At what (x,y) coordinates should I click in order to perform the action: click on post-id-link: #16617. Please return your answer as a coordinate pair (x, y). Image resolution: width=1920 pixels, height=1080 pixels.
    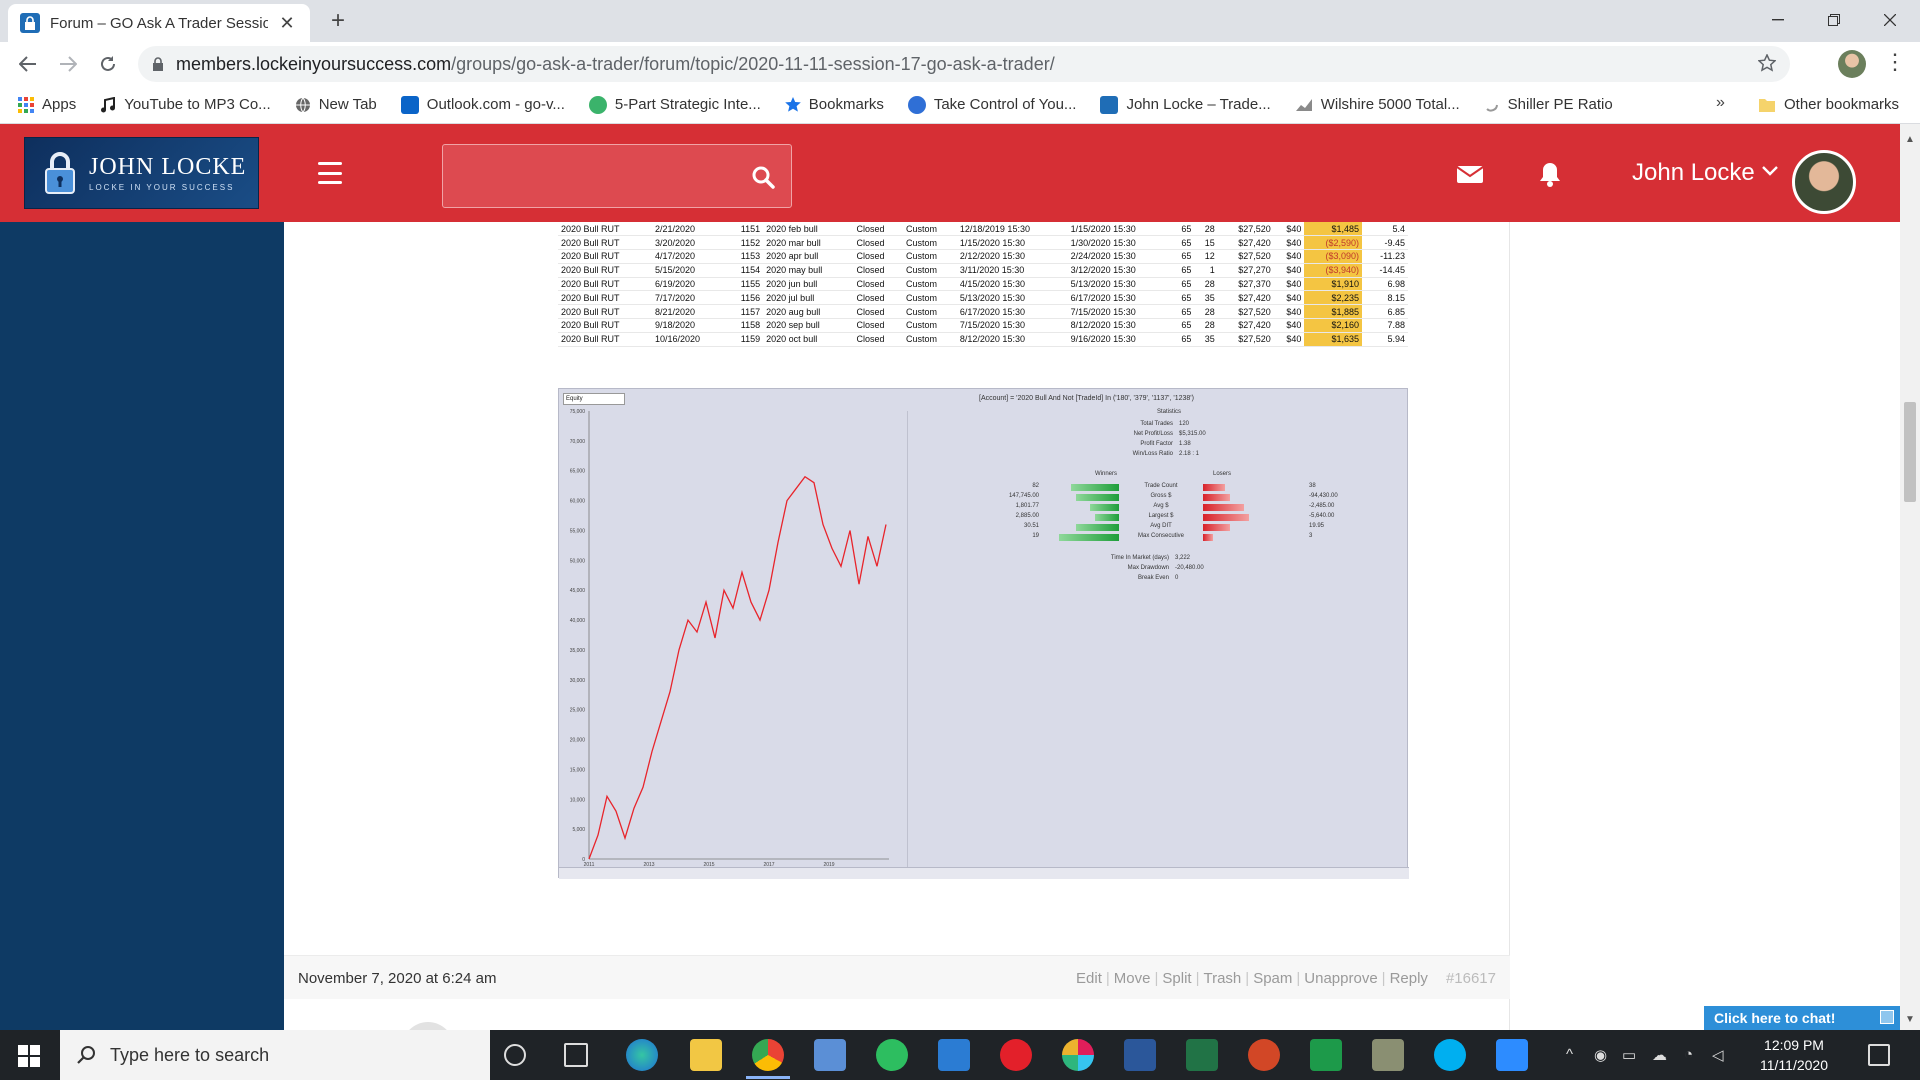
    Looking at the image, I should click on (1471, 978).